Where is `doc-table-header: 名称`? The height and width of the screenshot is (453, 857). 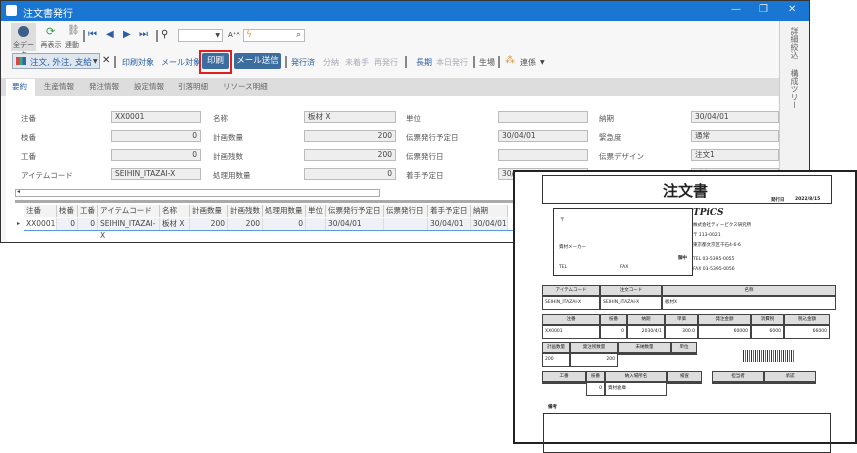
doc-table-header: 名称 is located at coordinates (749, 290).